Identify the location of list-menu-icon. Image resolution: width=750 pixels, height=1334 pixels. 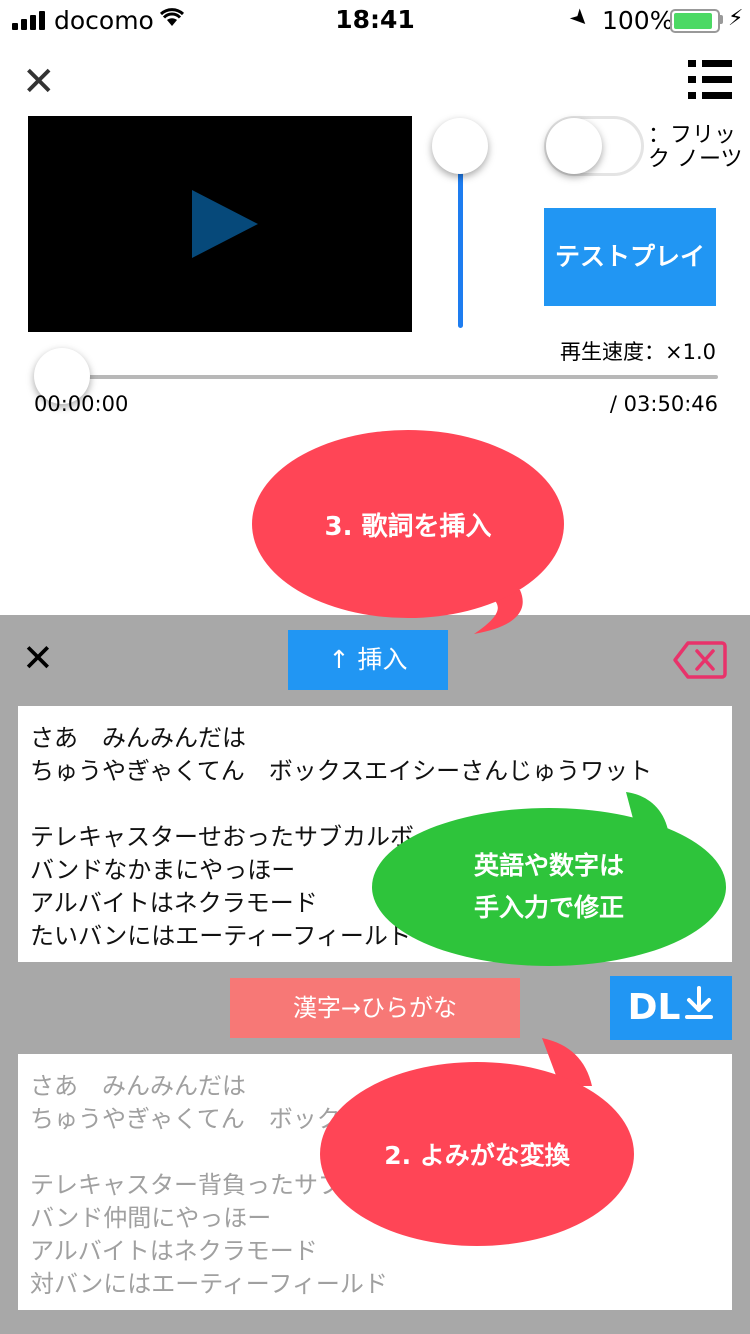
(710, 80).